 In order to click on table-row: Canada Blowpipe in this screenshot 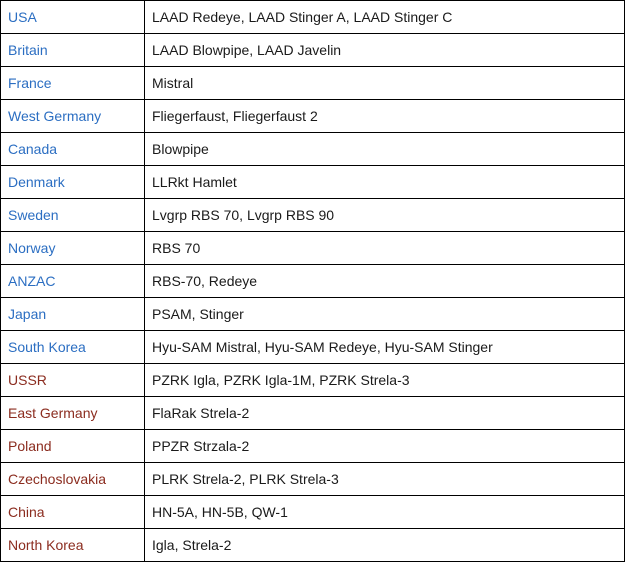, I will do `click(312, 149)`.